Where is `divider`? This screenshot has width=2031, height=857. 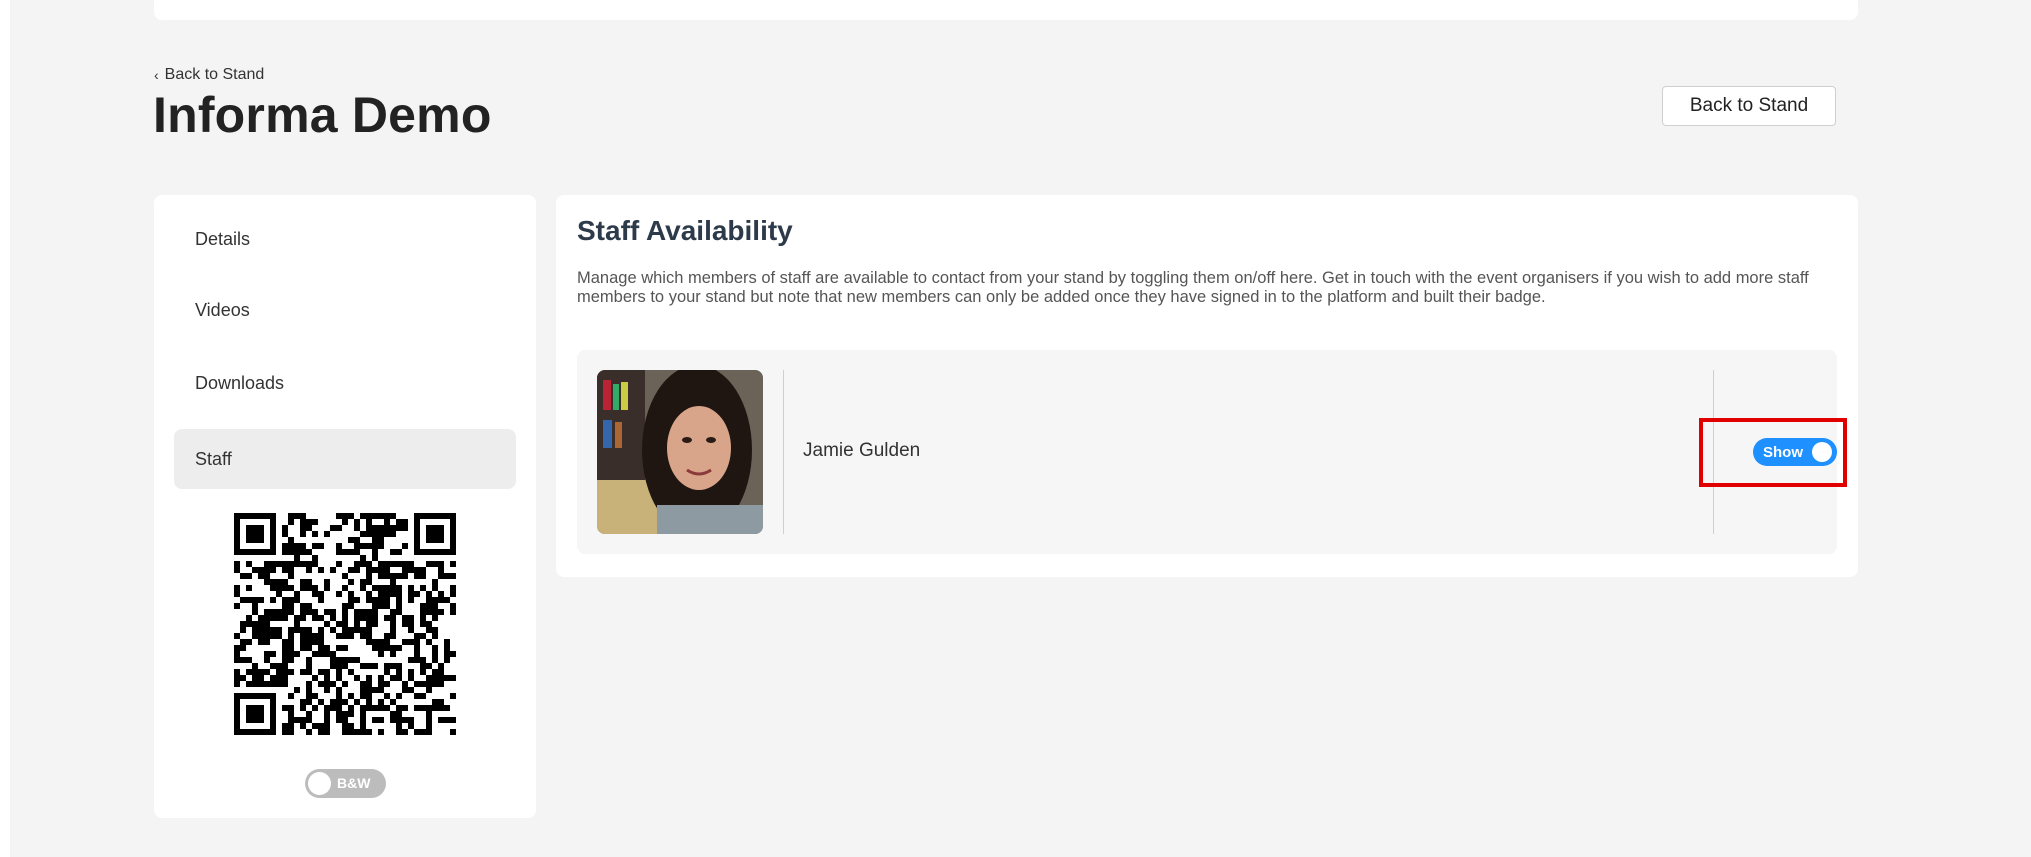
divider is located at coordinates (783, 452).